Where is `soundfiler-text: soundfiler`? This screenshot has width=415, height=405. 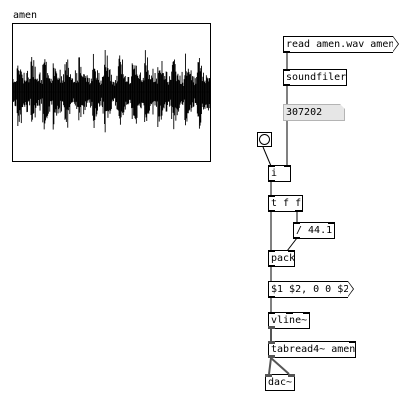
soundfiler-text: soundfiler is located at coordinates (316, 77).